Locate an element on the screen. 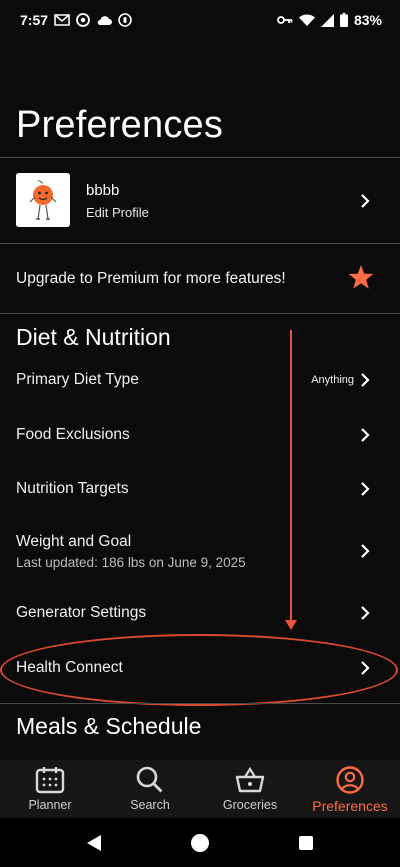  basket-icon is located at coordinates (250, 780).